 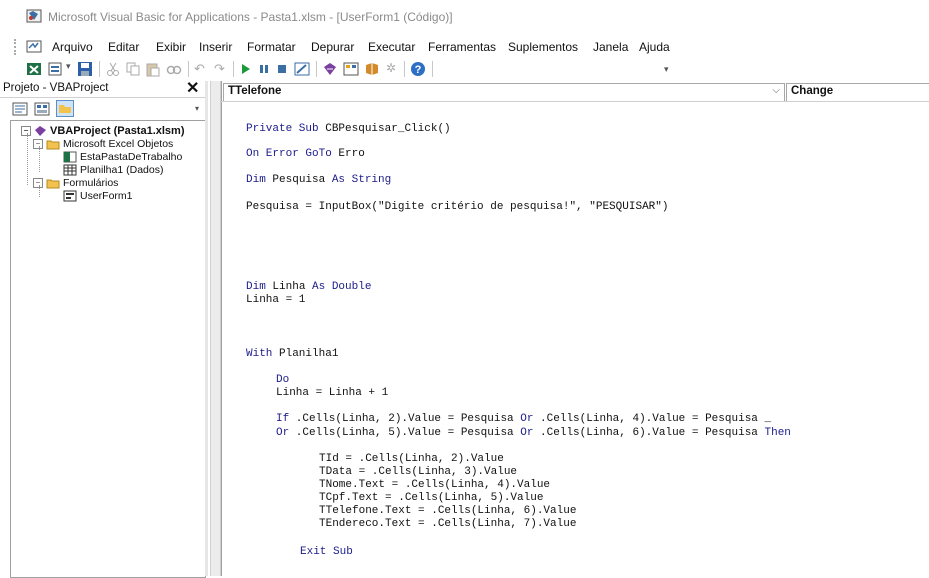 What do you see at coordinates (282, 380) in the screenshot?
I see `code-line: Do` at bounding box center [282, 380].